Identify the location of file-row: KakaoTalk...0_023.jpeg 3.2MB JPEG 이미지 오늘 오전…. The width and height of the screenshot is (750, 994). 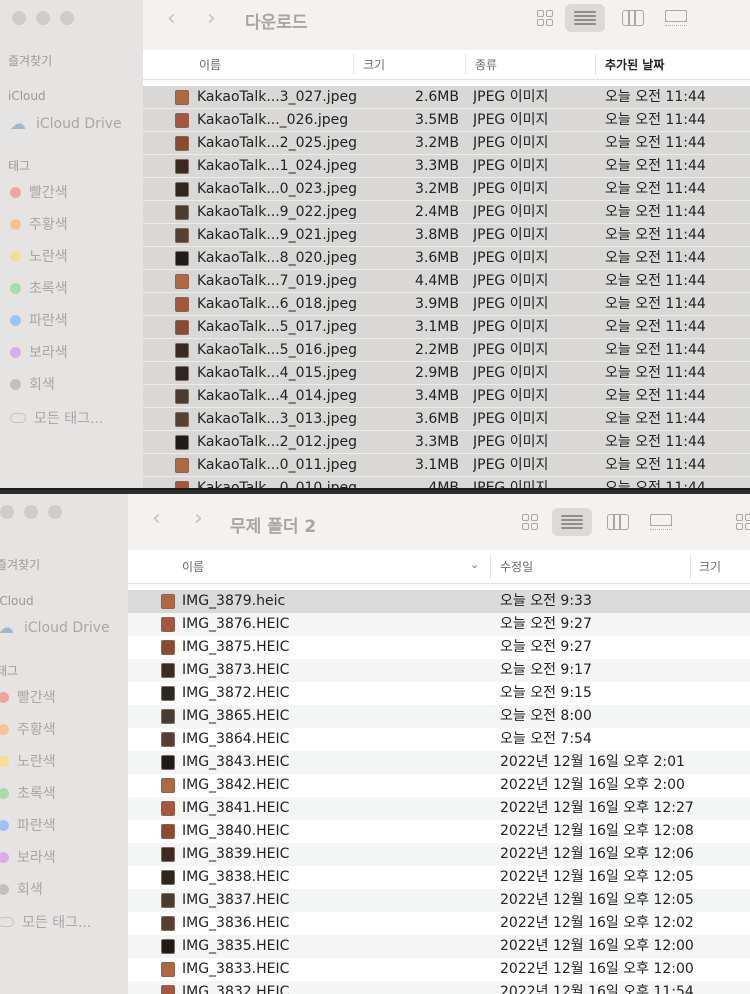
(446, 189).